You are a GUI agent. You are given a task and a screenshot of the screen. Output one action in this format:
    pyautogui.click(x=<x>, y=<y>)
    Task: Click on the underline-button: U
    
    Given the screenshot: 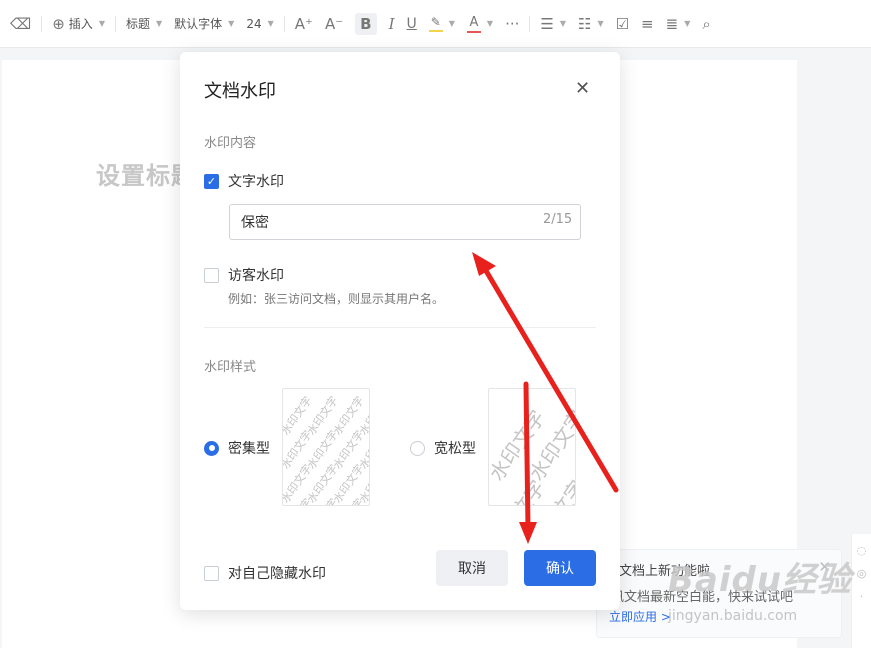 What is the action you would take?
    pyautogui.click(x=412, y=24)
    